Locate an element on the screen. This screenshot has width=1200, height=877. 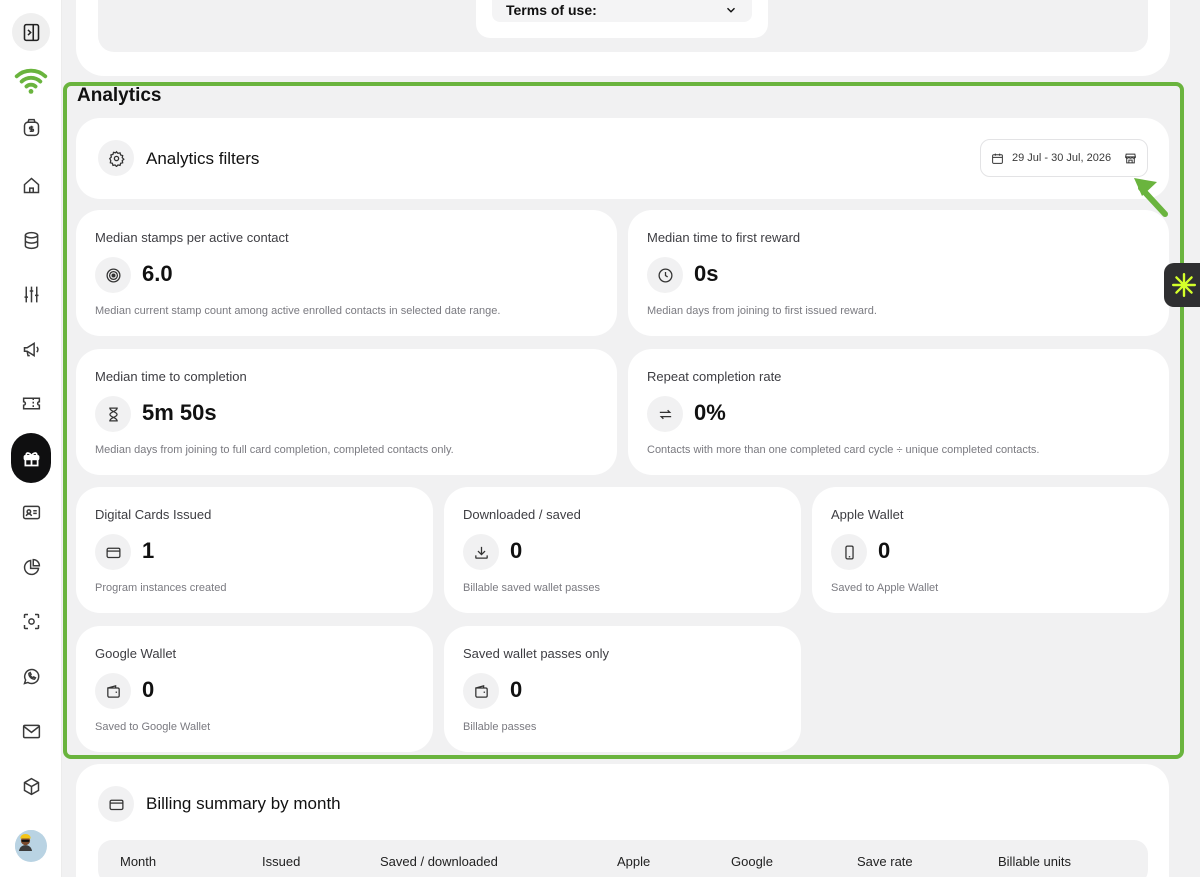
database-icon is located at coordinates (31, 240).